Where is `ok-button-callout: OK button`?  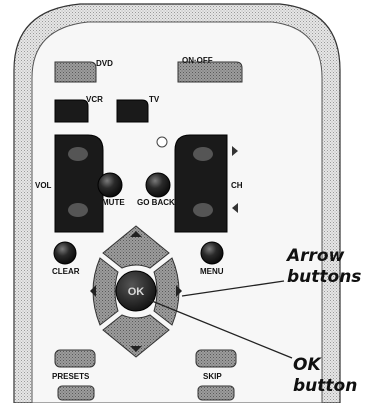 ok-button-callout: OK button is located at coordinates (325, 376).